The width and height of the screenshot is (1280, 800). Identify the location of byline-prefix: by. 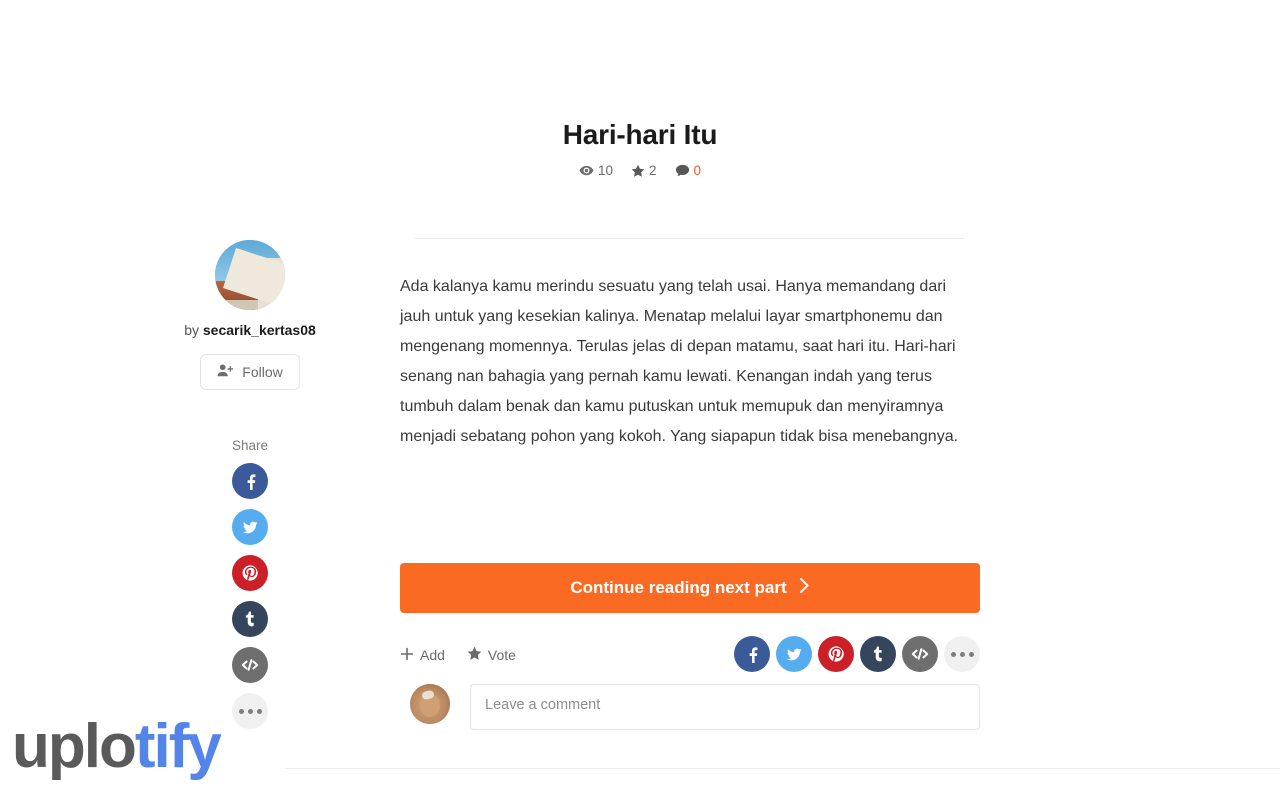
(191, 330).